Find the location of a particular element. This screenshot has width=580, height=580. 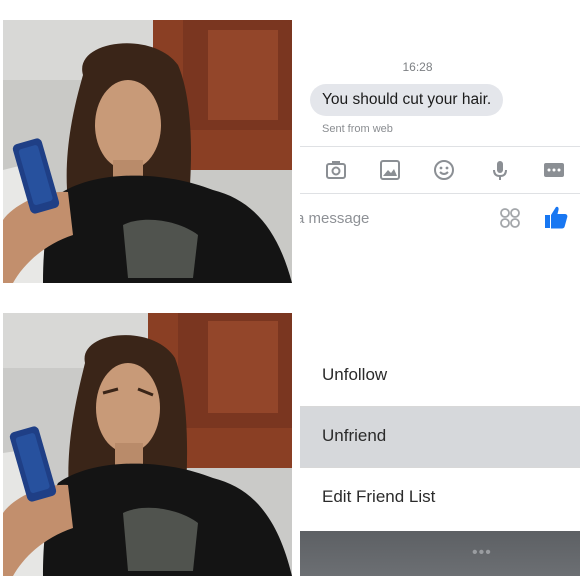

menu-item-edit-friend-list: Edit Friend List is located at coordinates (440, 498).